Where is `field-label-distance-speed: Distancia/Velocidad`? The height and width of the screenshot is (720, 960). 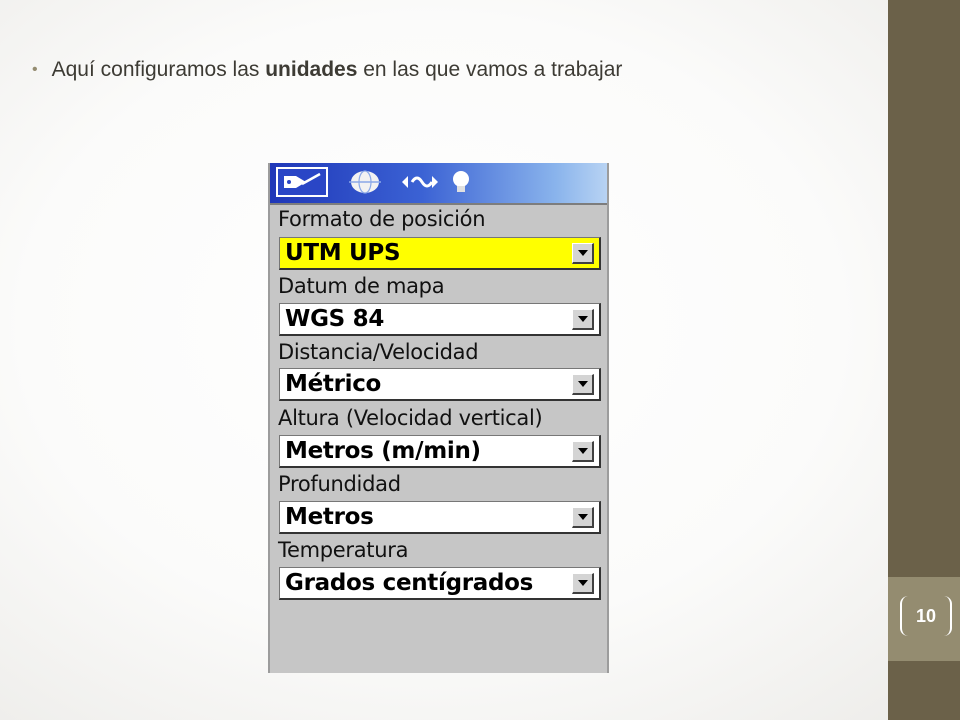
field-label-distance-speed: Distancia/Velocidad is located at coordinates (378, 352).